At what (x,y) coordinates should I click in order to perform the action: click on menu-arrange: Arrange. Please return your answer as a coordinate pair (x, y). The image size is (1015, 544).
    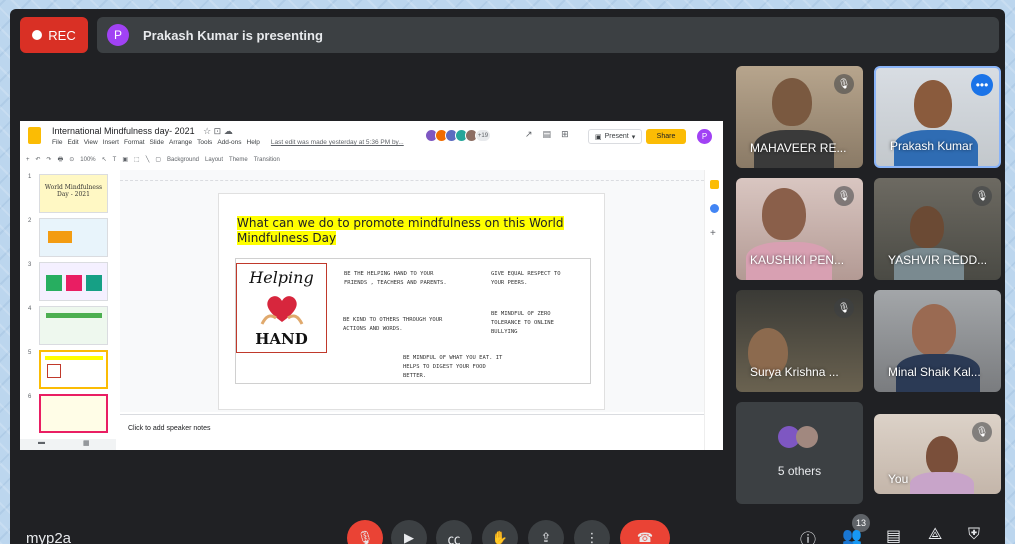
    Looking at the image, I should click on (180, 142).